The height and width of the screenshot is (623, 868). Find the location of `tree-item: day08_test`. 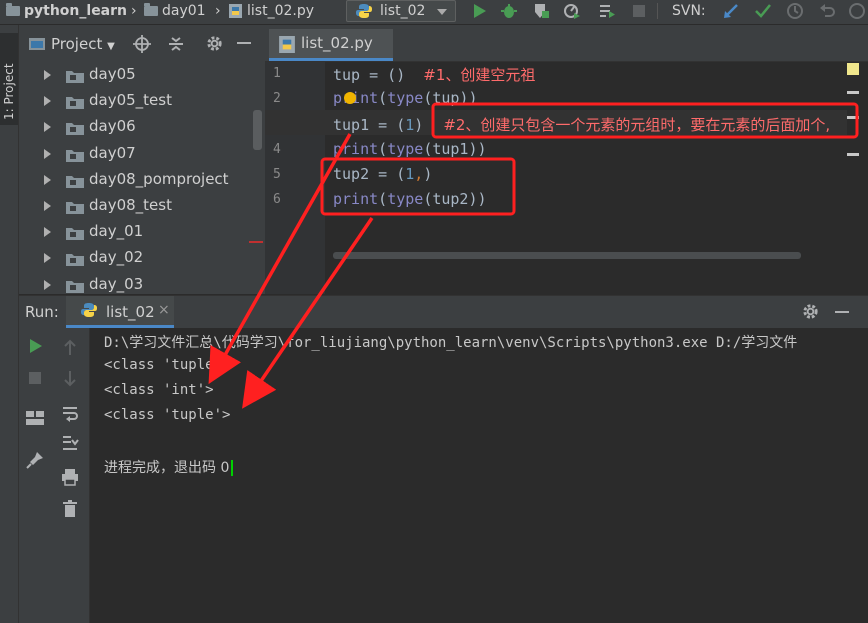

tree-item: day08_test is located at coordinates (142, 205).